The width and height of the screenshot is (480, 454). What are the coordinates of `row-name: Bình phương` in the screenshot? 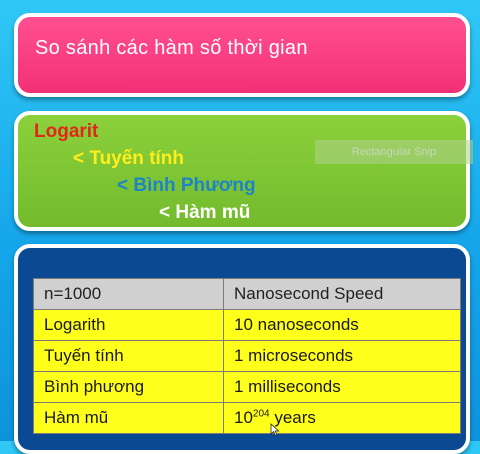 It's located at (128, 387).